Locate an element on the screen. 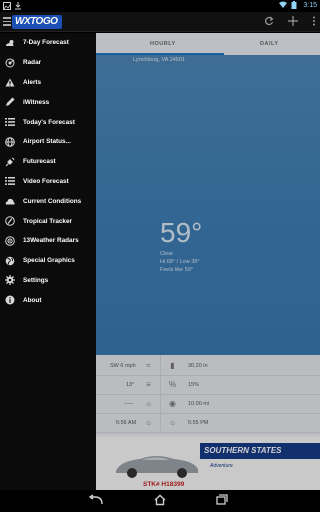 The image size is (320, 512). drawer-item-futurecast: Futurecast is located at coordinates (48, 162).